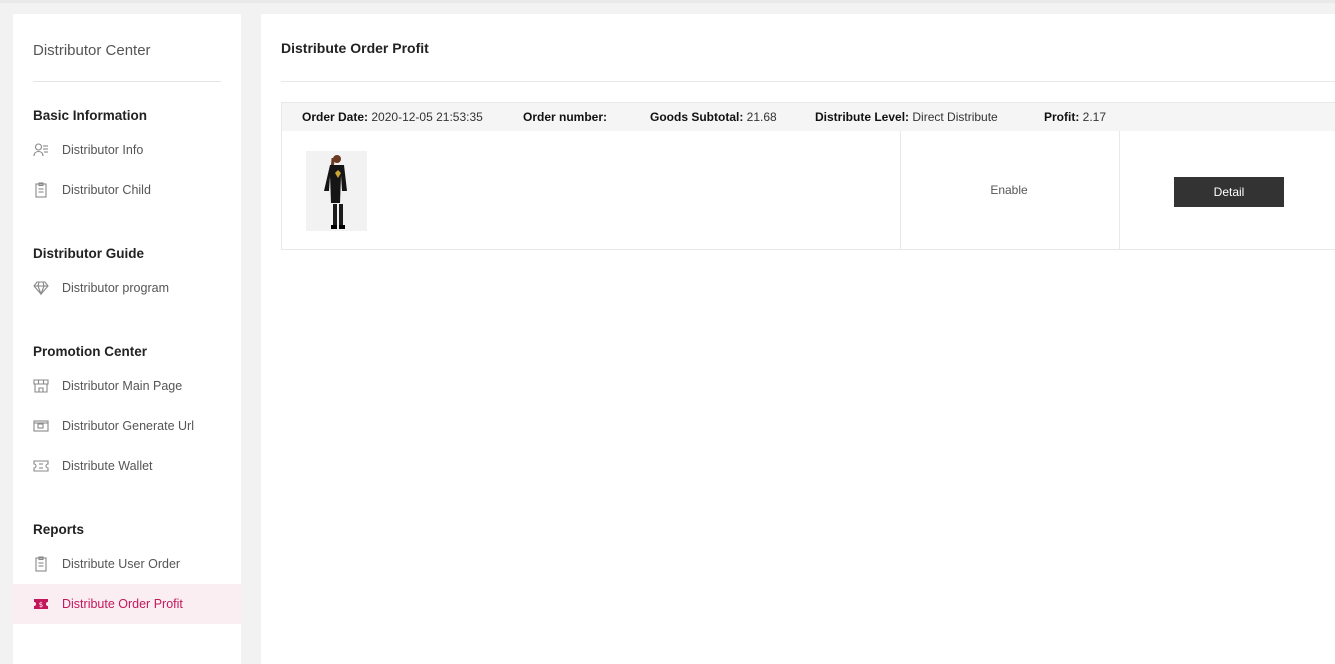 The width and height of the screenshot is (1335, 664). What do you see at coordinates (115, 288) in the screenshot?
I see `sidebar-item-label: Distributor program` at bounding box center [115, 288].